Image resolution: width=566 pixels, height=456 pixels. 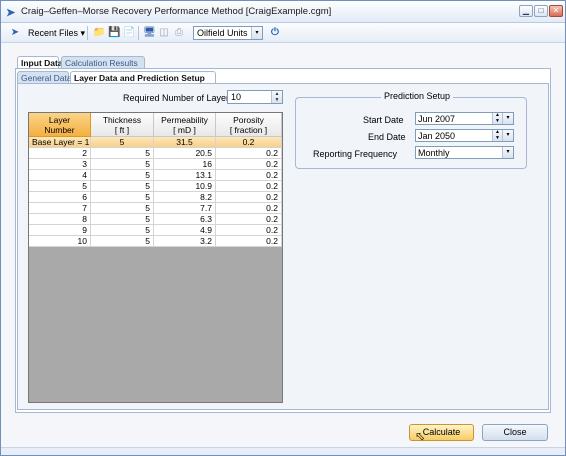 What do you see at coordinates (185, 230) in the screenshot?
I see `grid-cell: 4.9` at bounding box center [185, 230].